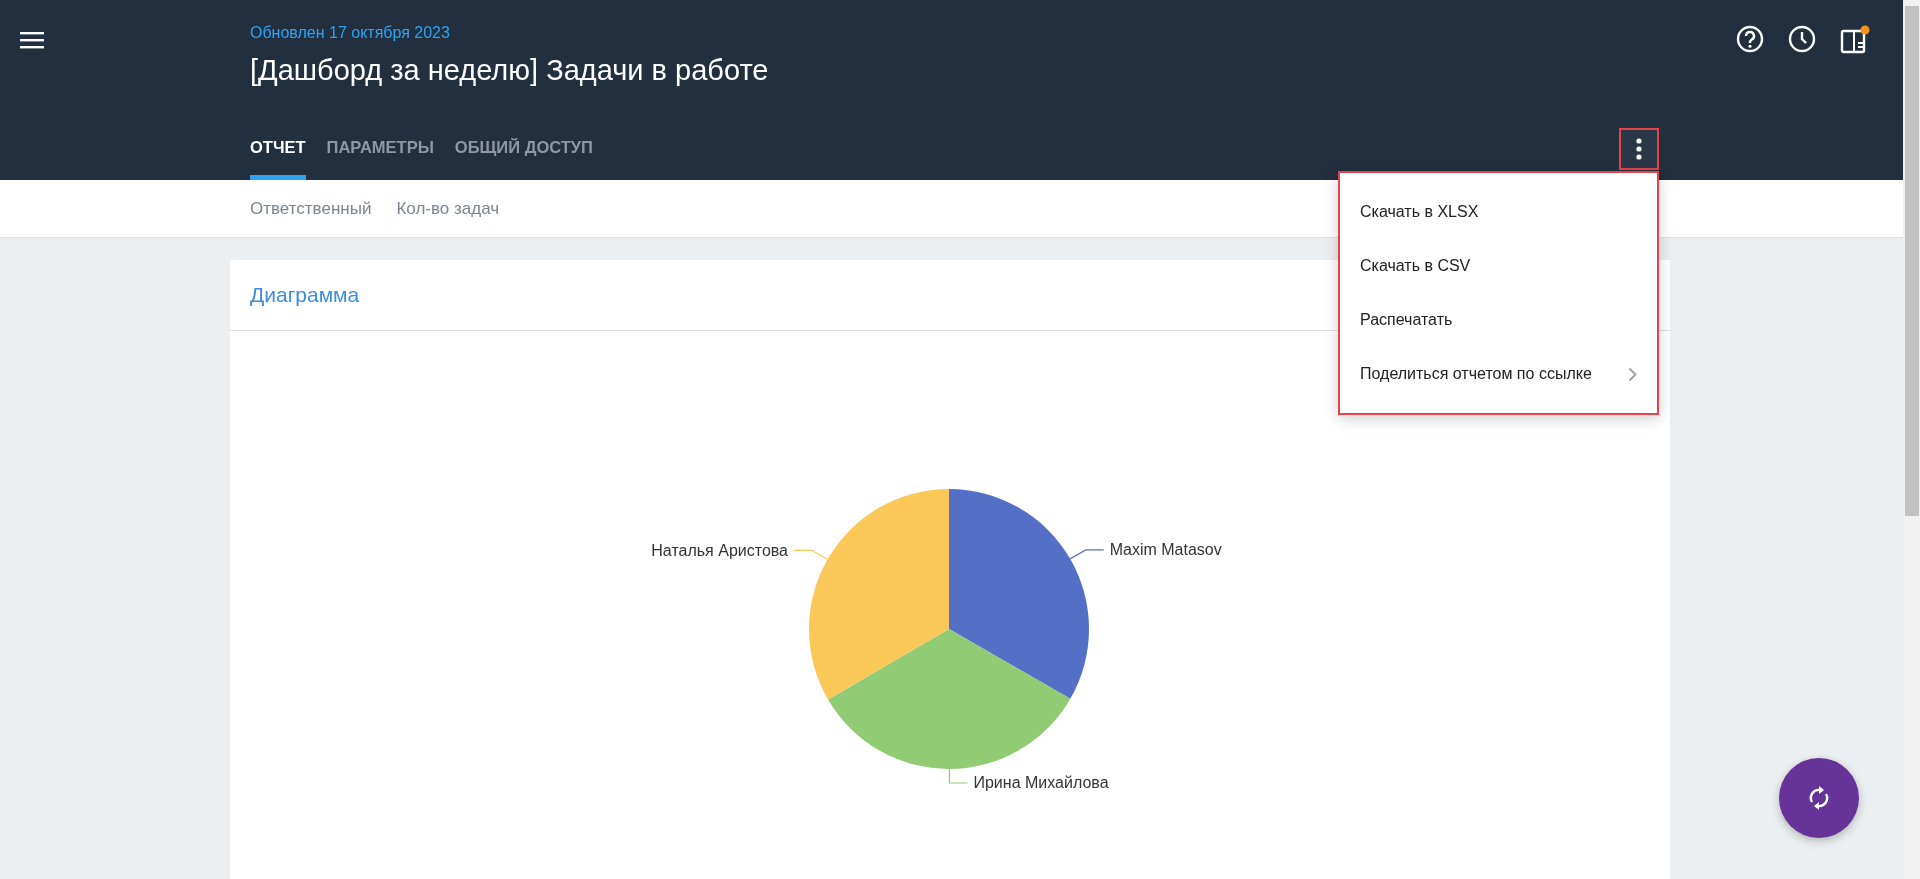 This screenshot has height=879, width=1920. I want to click on menu-item: Скачать в XLSX, so click(1498, 212).